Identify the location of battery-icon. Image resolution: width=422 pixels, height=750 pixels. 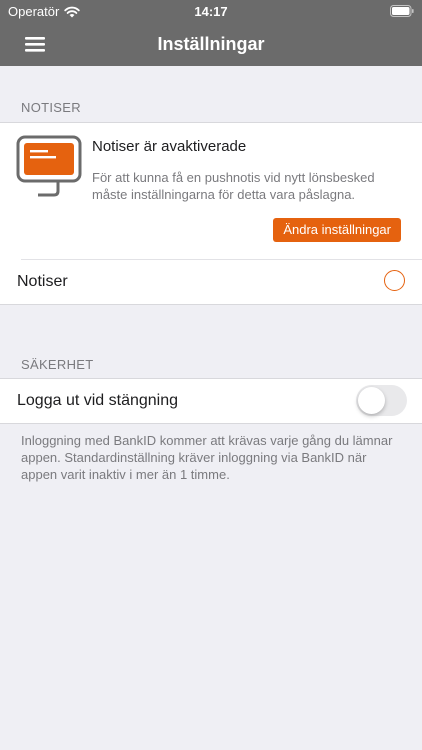
(402, 11).